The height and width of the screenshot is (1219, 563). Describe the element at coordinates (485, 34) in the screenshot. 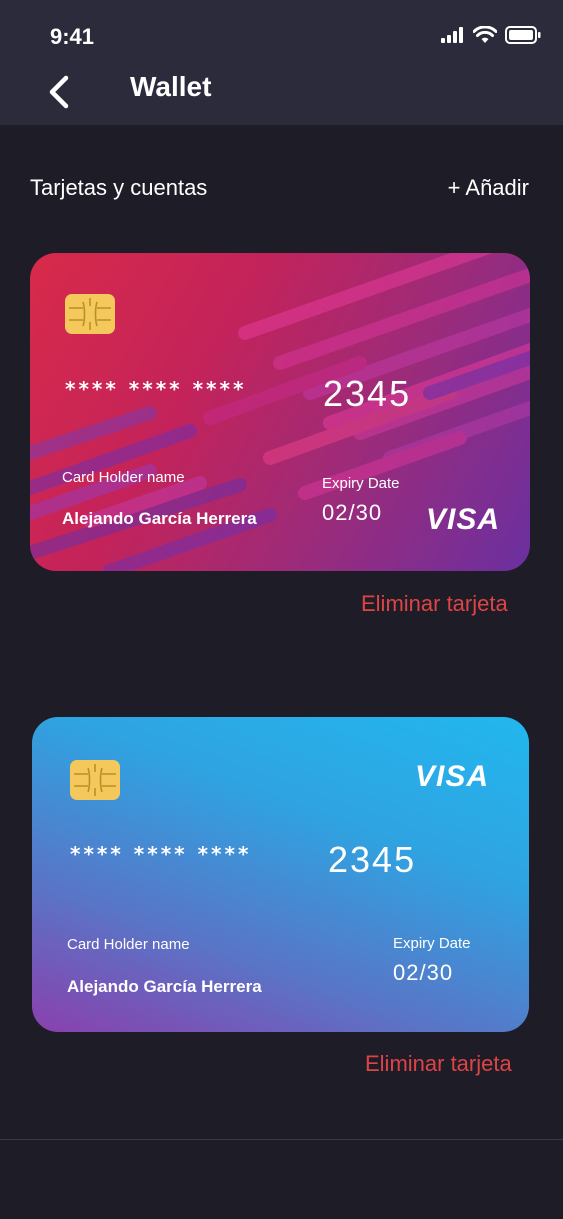

I see `wifi-icon` at that location.